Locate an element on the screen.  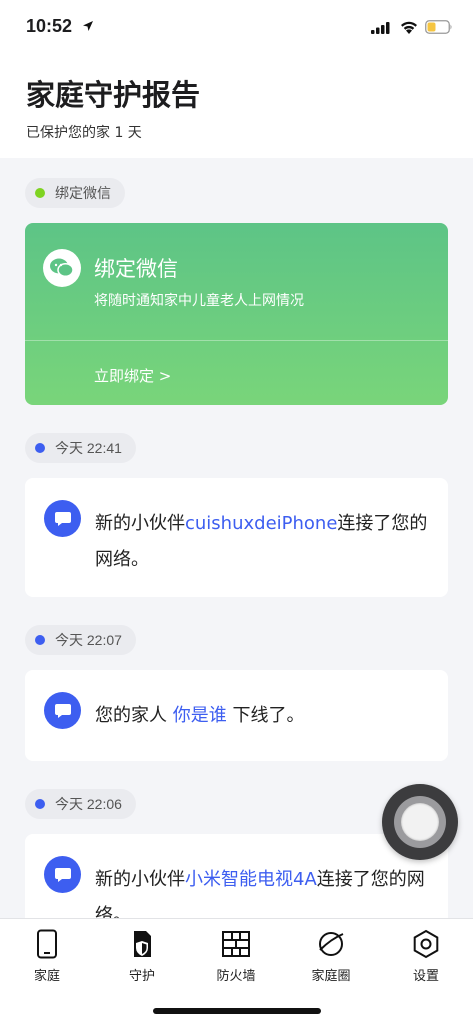
page-header: 家庭守护报告 已保护您的家 1 天 is located at coordinates (236, 106).